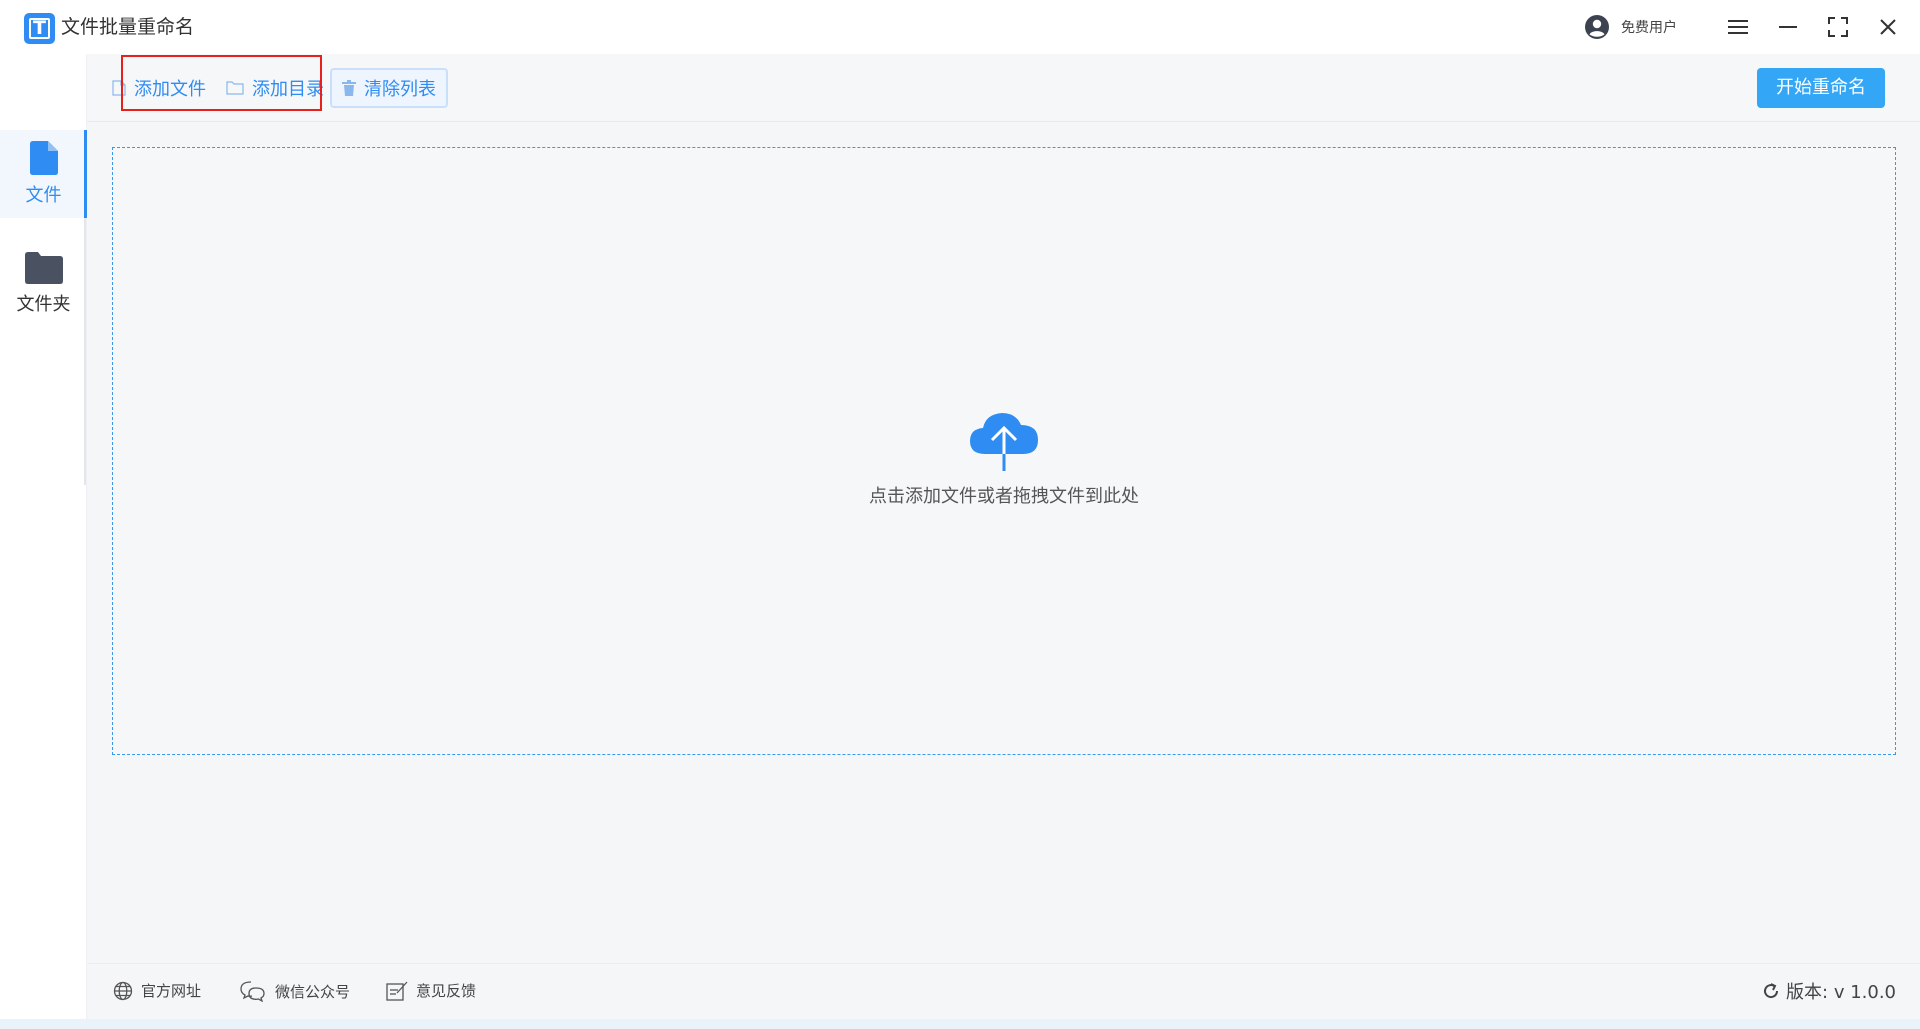 The height and width of the screenshot is (1029, 1920). What do you see at coordinates (43, 195) in the screenshot?
I see `sidebar-item-label: 文件` at bounding box center [43, 195].